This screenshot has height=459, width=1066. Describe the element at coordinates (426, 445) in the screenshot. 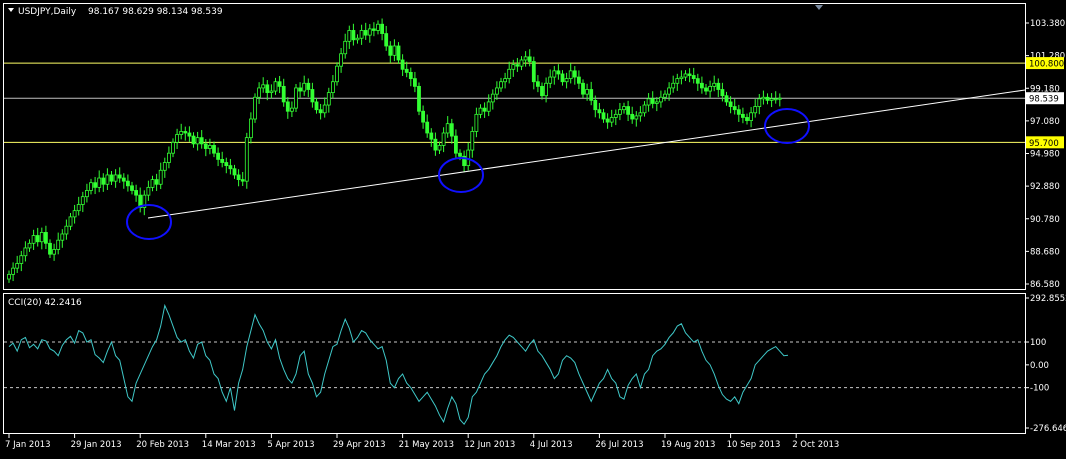

I see `time-tick-label: 21 May 2013` at that location.